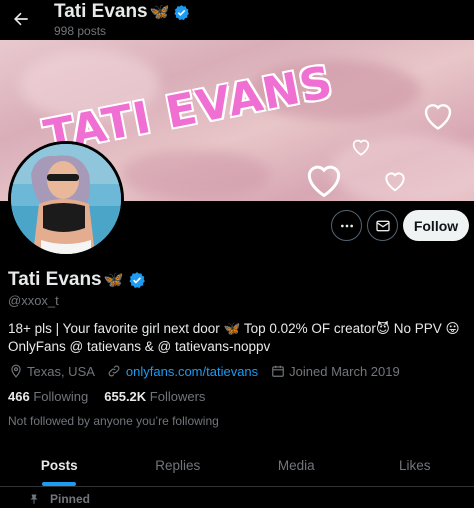 Image resolution: width=474 pixels, height=508 pixels. What do you see at coordinates (277, 371) in the screenshot?
I see `calendar-icon` at bounding box center [277, 371].